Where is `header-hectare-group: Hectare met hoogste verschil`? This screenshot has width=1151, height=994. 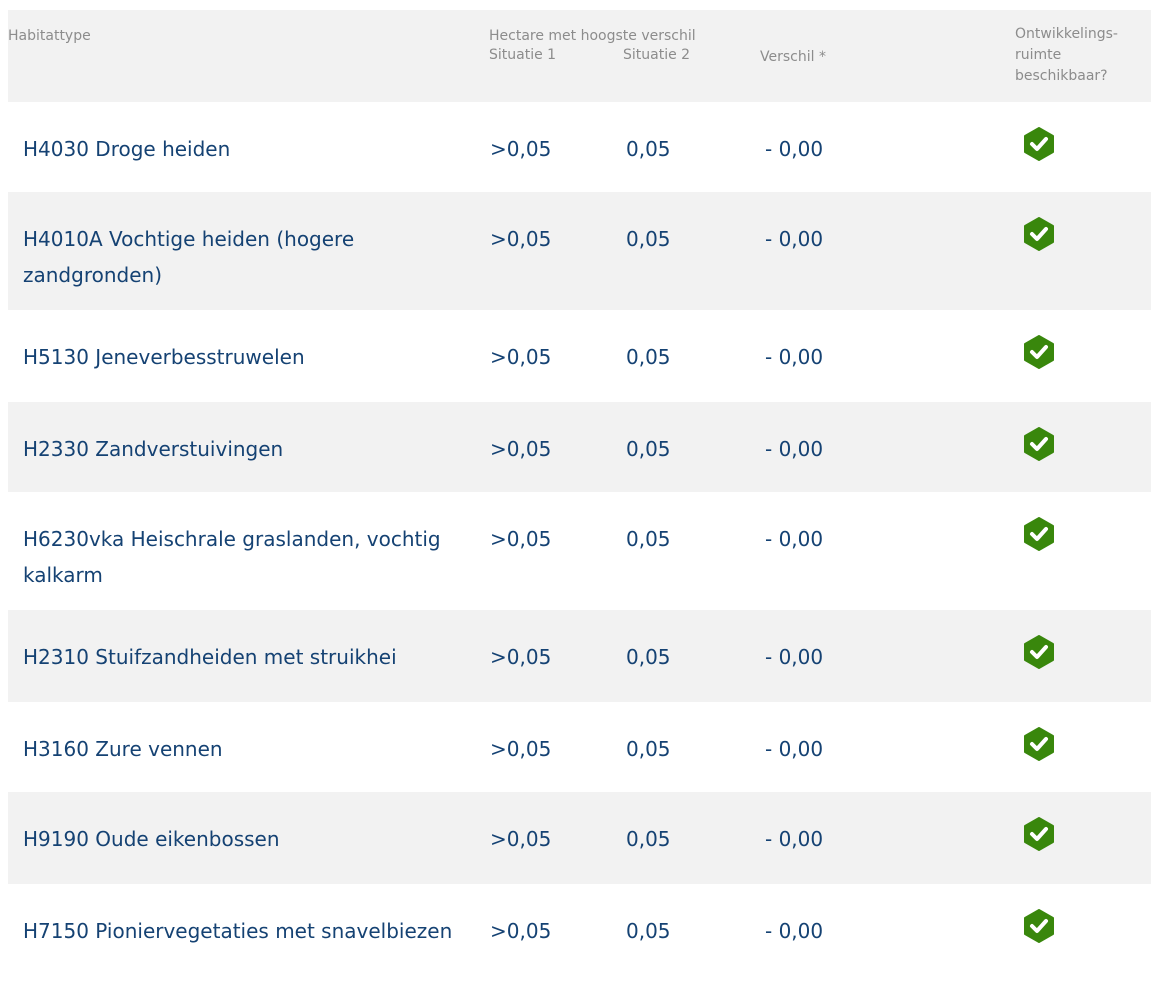 header-hectare-group: Hectare met hoogste verschil is located at coordinates (592, 36).